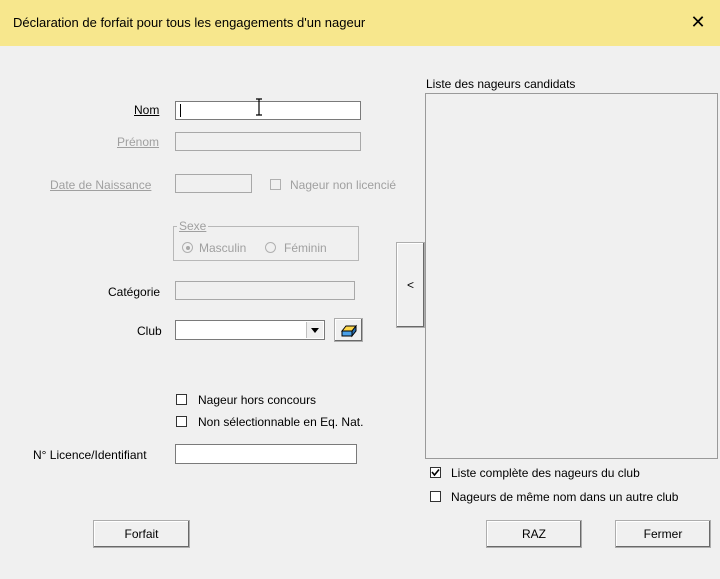  Describe the element at coordinates (141, 534) in the screenshot. I see `forfait-button: Forfait` at that location.